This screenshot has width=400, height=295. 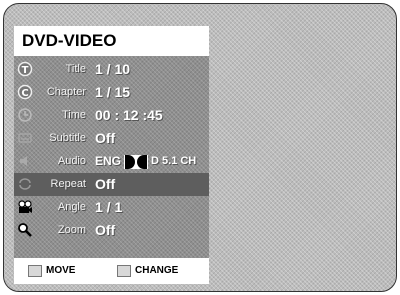 What do you see at coordinates (108, 161) in the screenshot?
I see `audio-language: ENG` at bounding box center [108, 161].